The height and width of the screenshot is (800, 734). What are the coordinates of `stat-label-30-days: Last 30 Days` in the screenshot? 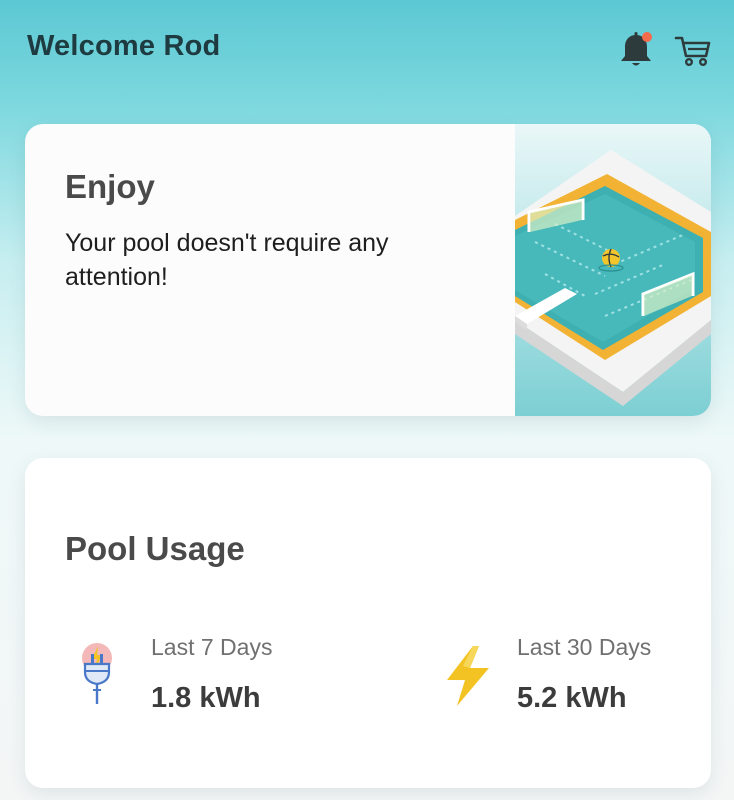 It's located at (584, 647).